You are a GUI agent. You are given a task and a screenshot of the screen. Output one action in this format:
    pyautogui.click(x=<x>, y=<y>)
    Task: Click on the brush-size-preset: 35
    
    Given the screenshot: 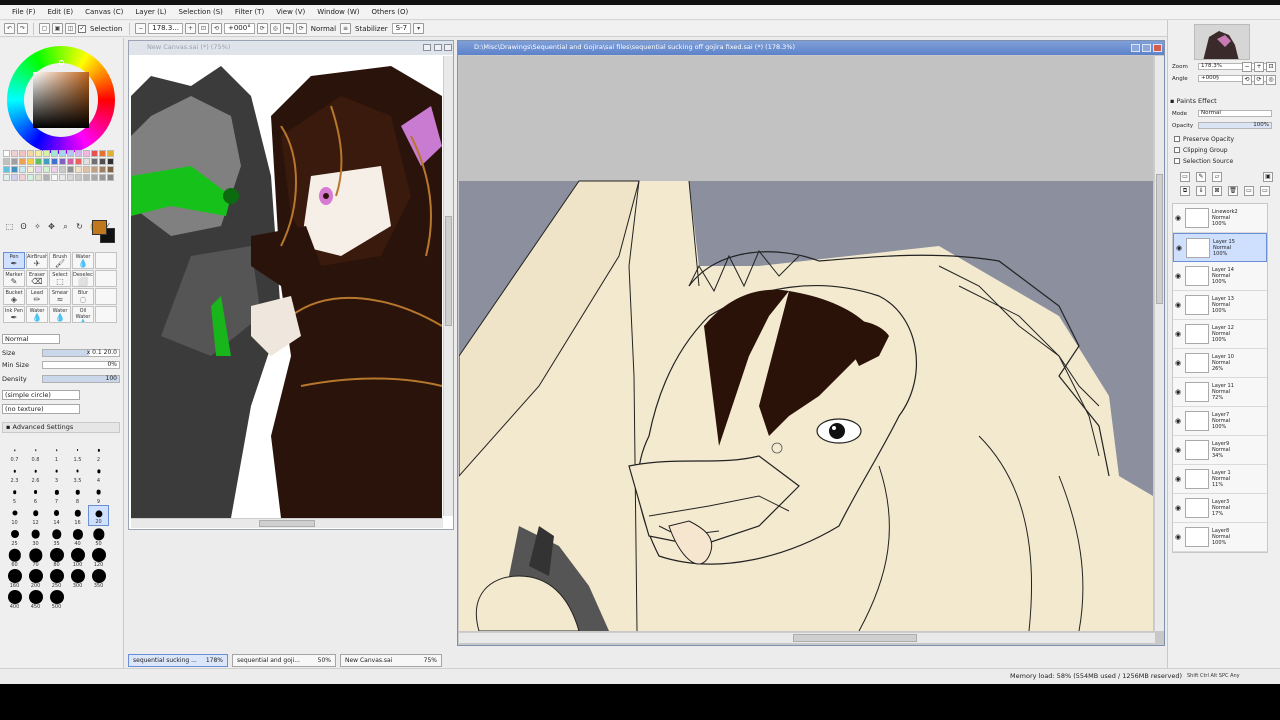 What is the action you would take?
    pyautogui.click(x=56, y=536)
    